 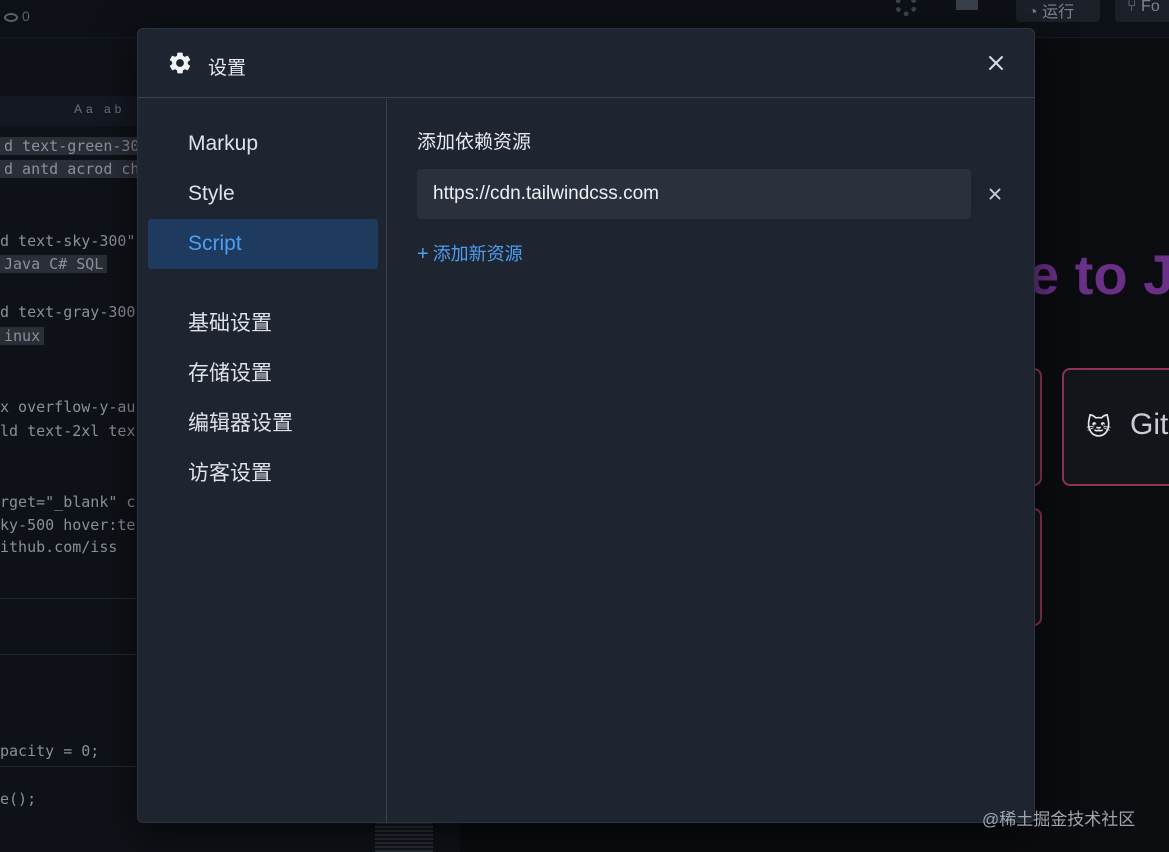 I want to click on watermark: @稀土掘金技术社区, so click(x=1059, y=819).